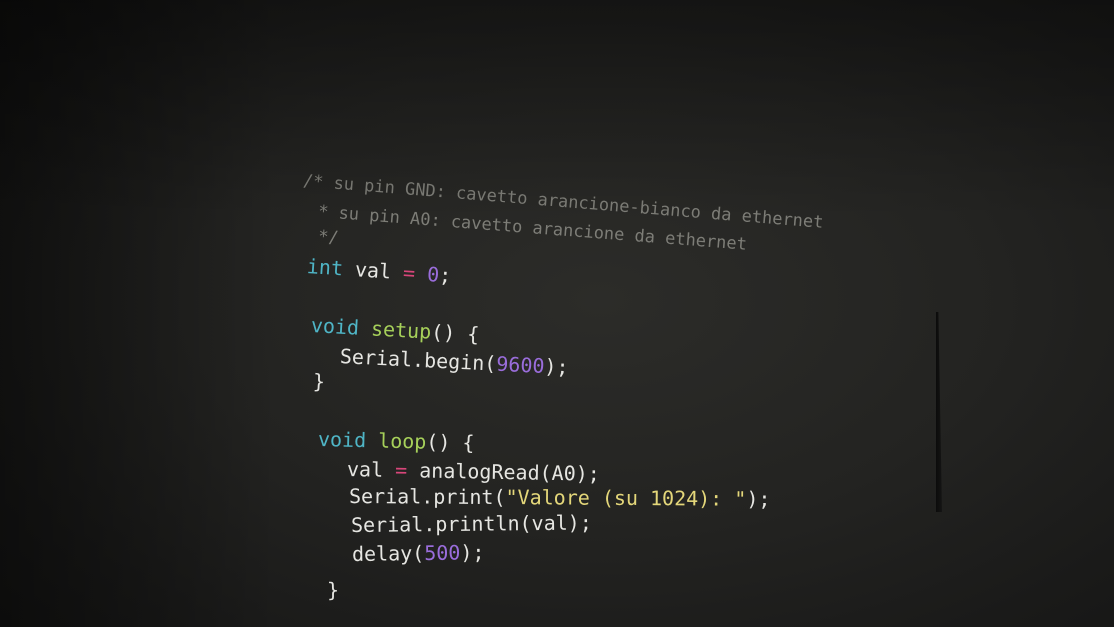 The image size is (1114, 627). I want to click on setup-function-name: setup, so click(401, 330).